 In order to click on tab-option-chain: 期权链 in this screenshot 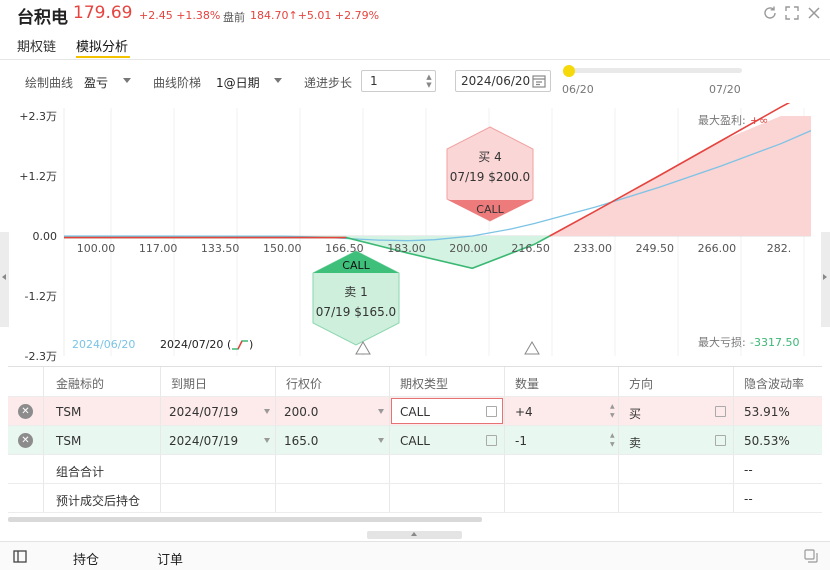, I will do `click(36, 45)`.